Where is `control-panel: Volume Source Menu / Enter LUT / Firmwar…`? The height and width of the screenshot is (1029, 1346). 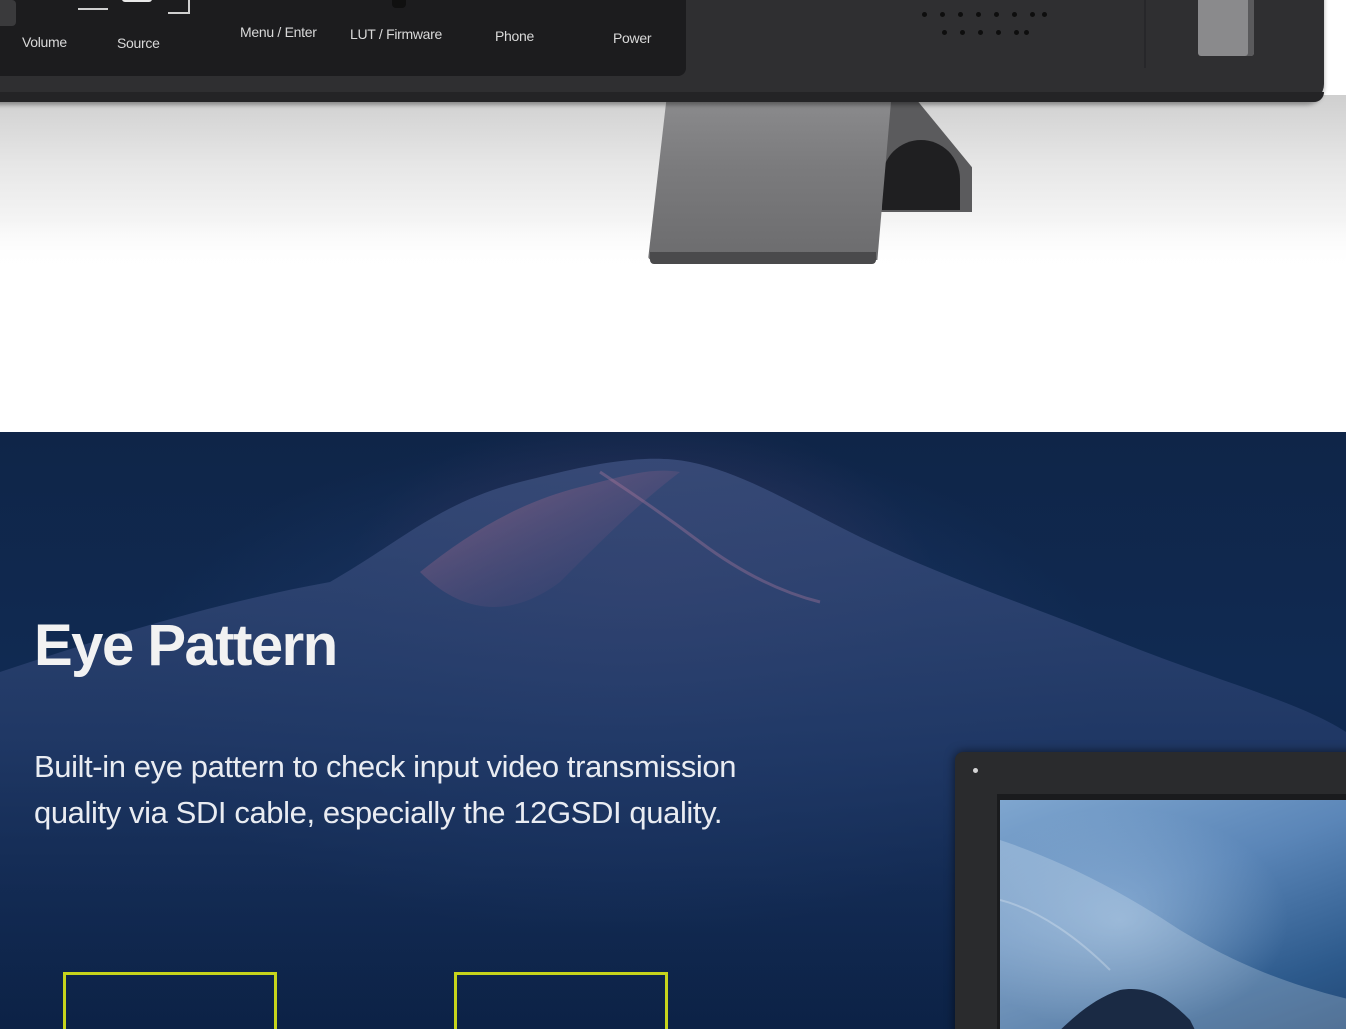
control-panel: Volume Source Menu / Enter LUT / Firmwar… is located at coordinates (343, 38).